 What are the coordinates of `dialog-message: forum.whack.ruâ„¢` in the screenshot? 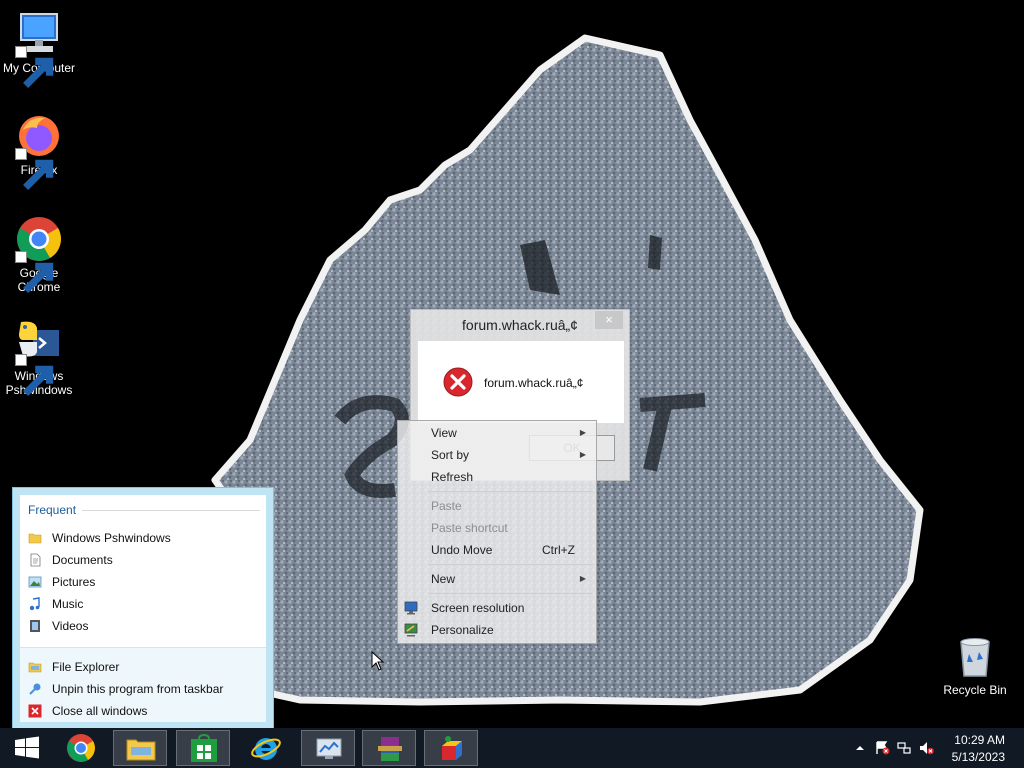 It's located at (534, 383).